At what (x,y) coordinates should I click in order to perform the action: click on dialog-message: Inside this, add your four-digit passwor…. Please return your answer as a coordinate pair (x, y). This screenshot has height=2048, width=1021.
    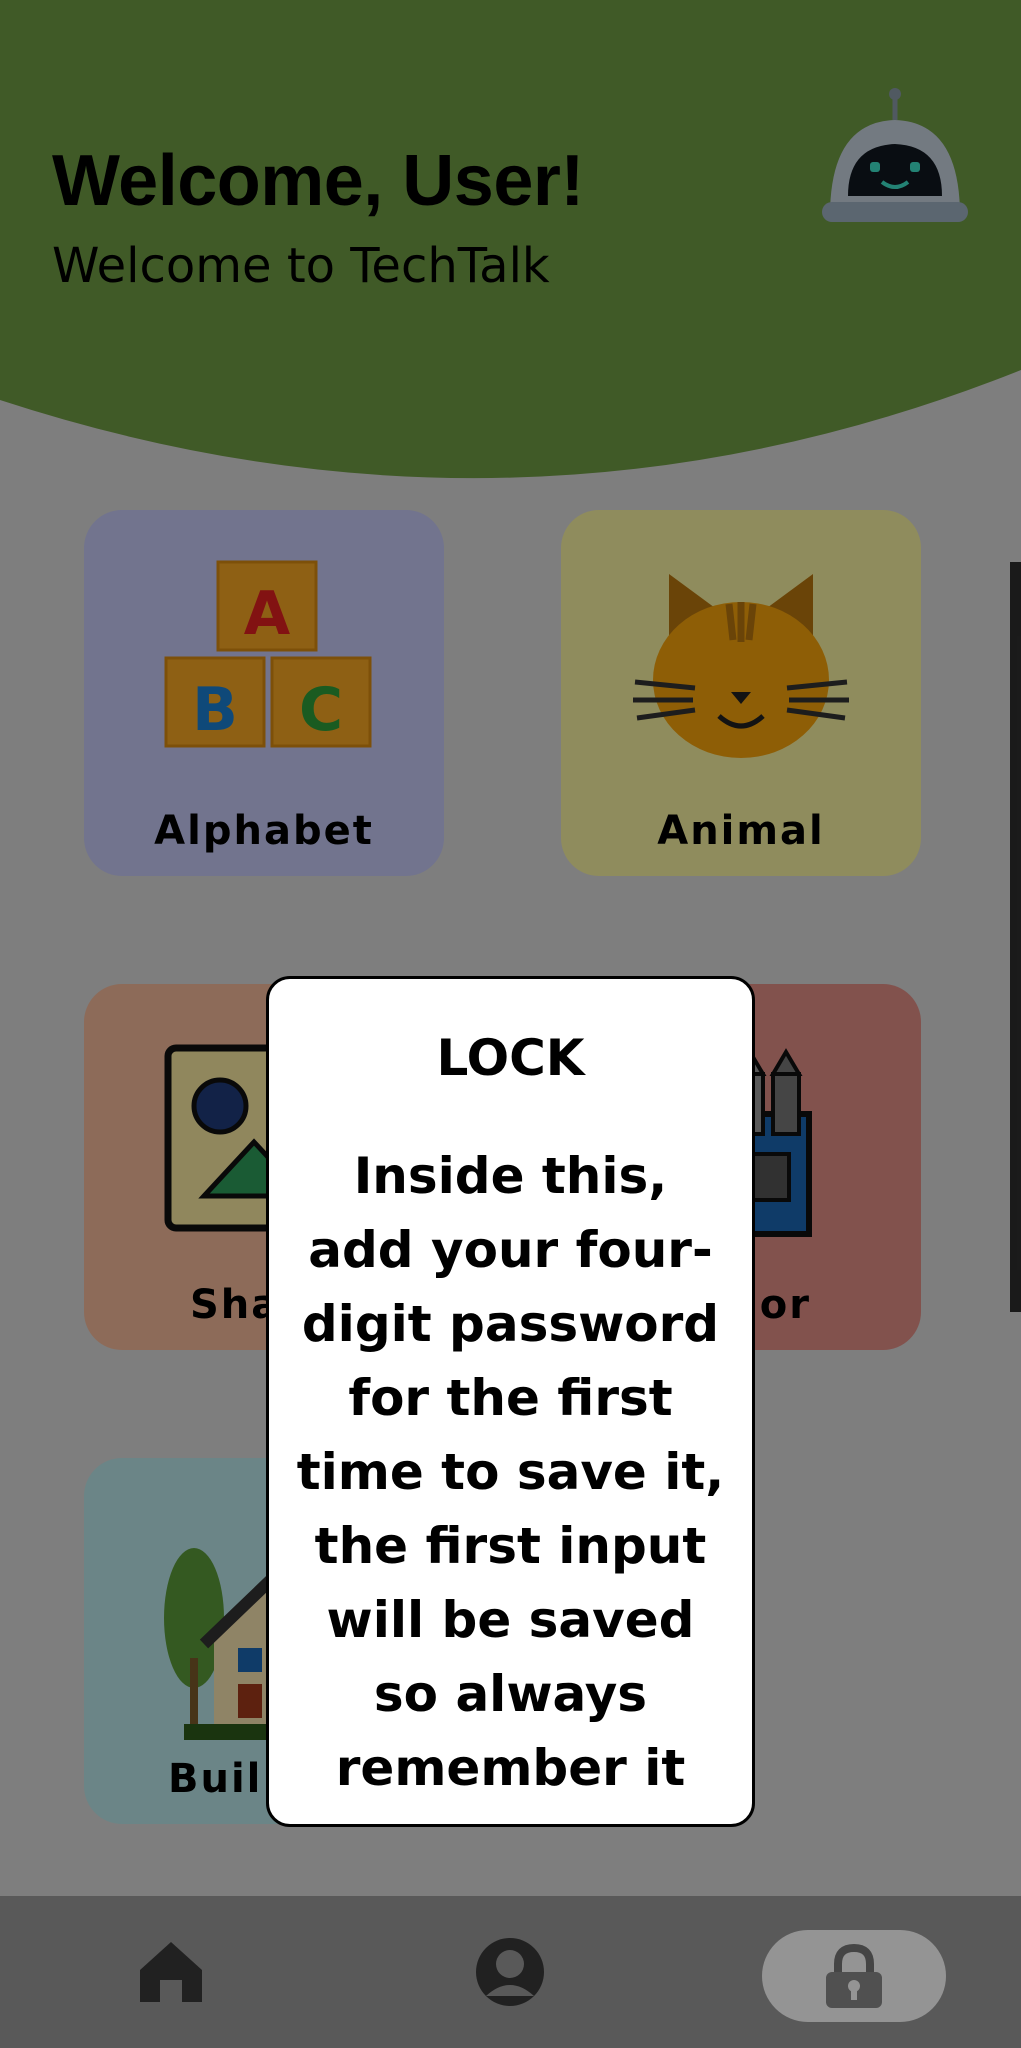
    Looking at the image, I should click on (510, 1472).